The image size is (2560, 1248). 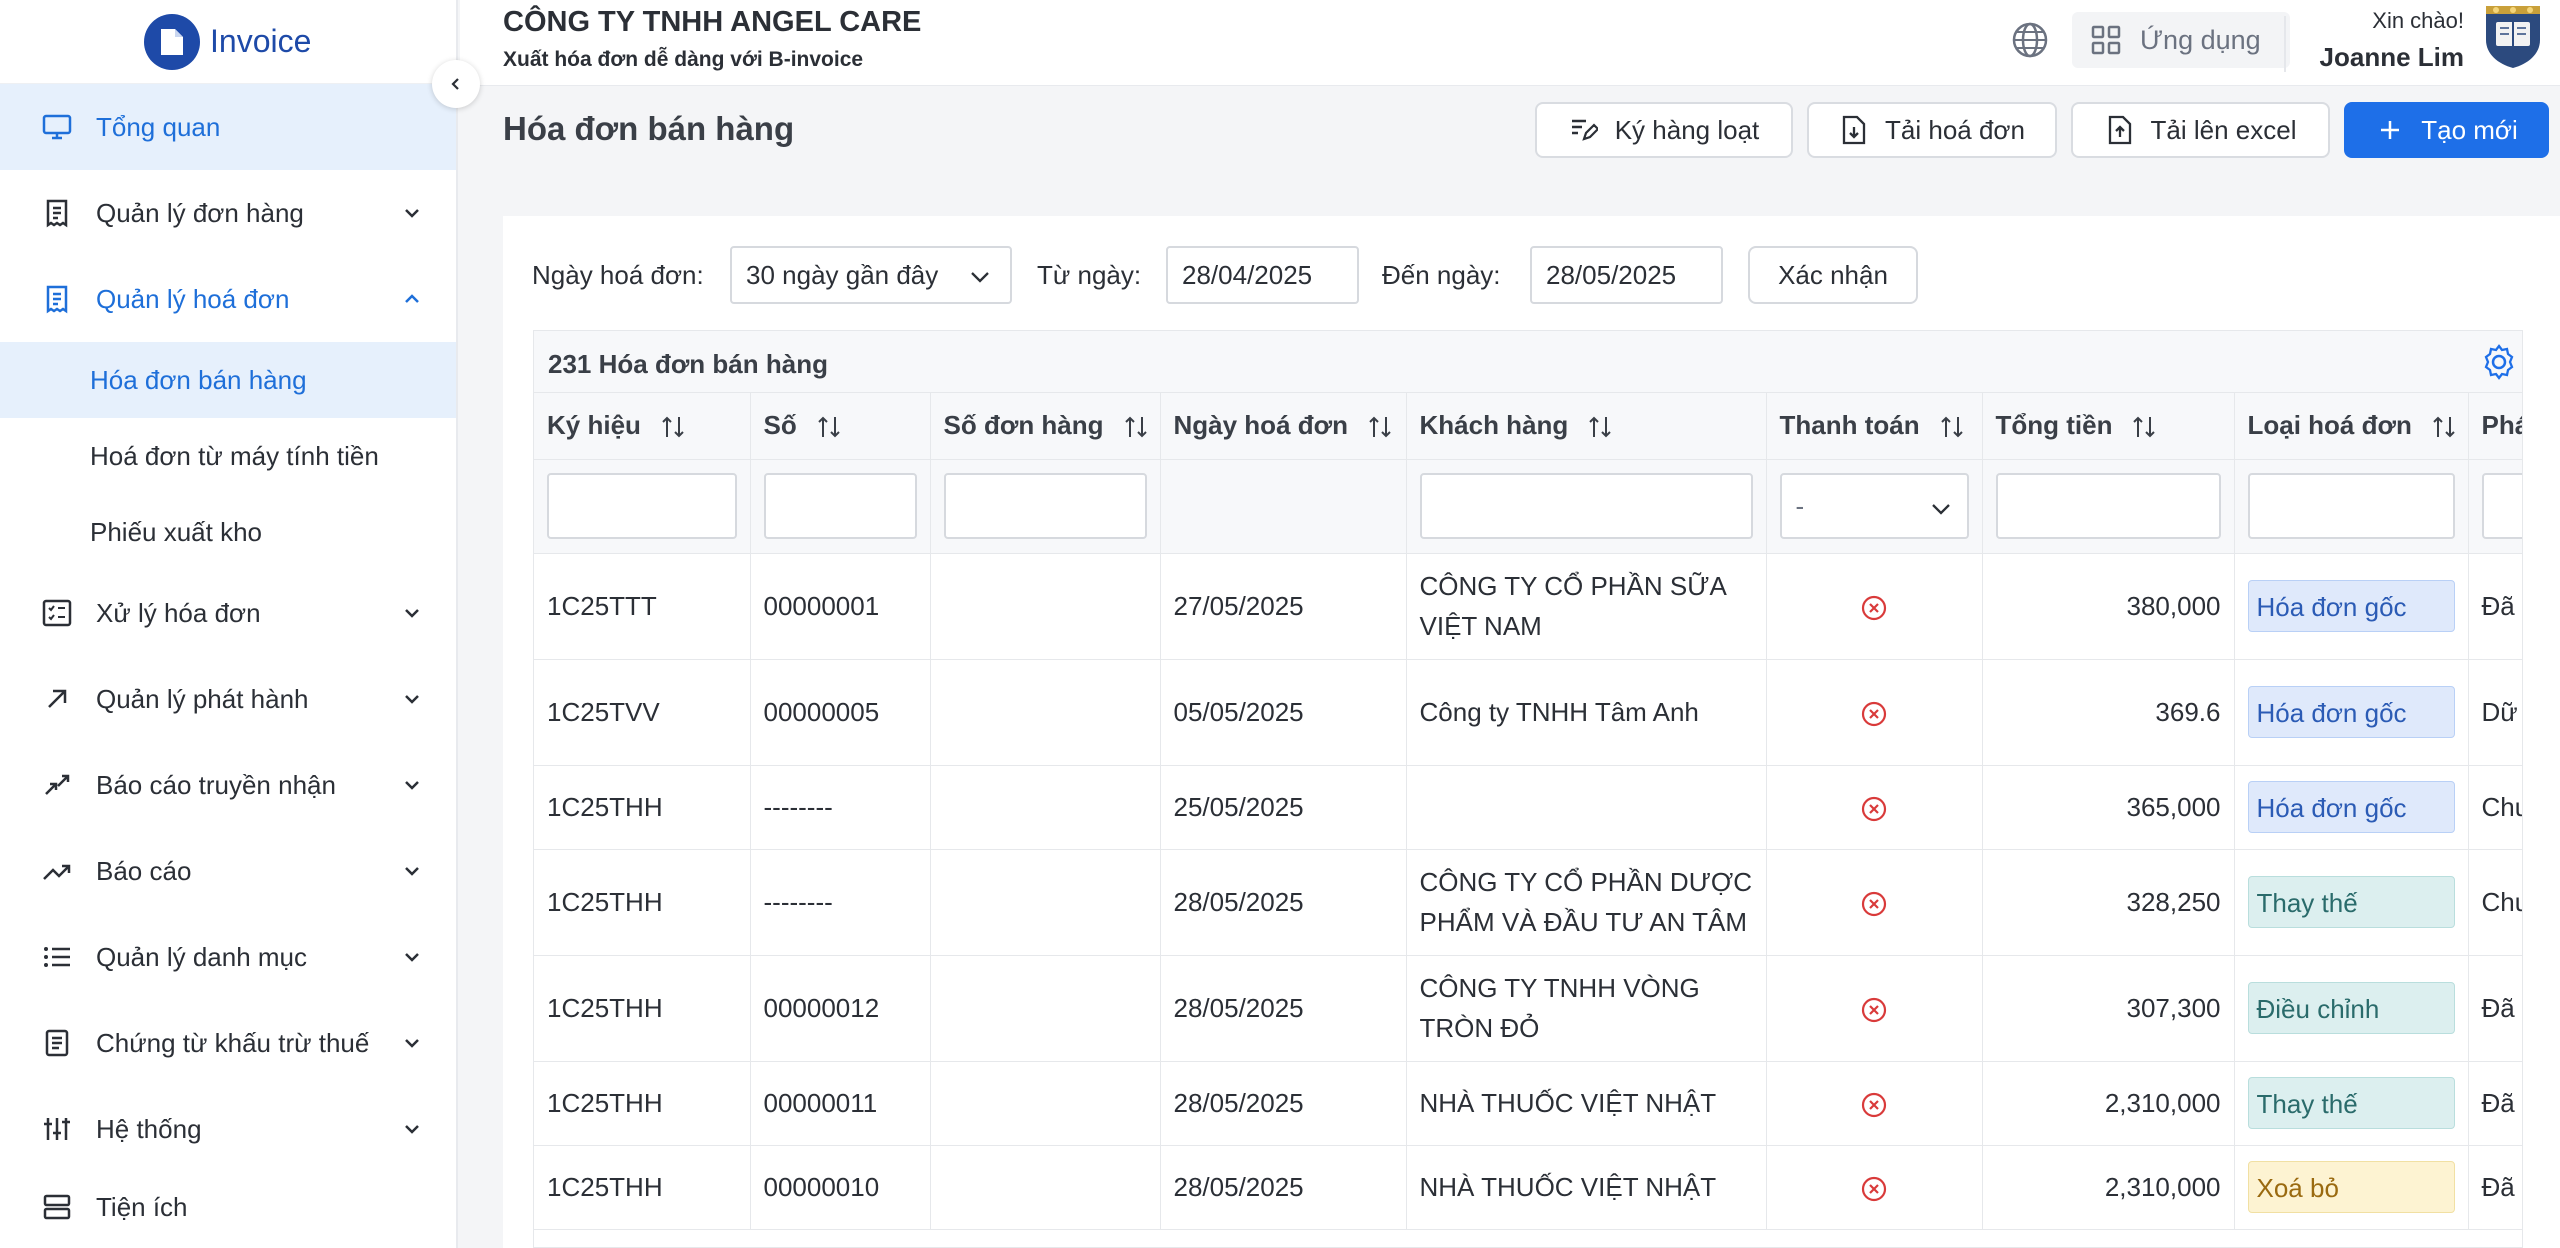 What do you see at coordinates (176, 531) in the screenshot?
I see `sidebar-subitem-label: Phiếu xuất kho` at bounding box center [176, 531].